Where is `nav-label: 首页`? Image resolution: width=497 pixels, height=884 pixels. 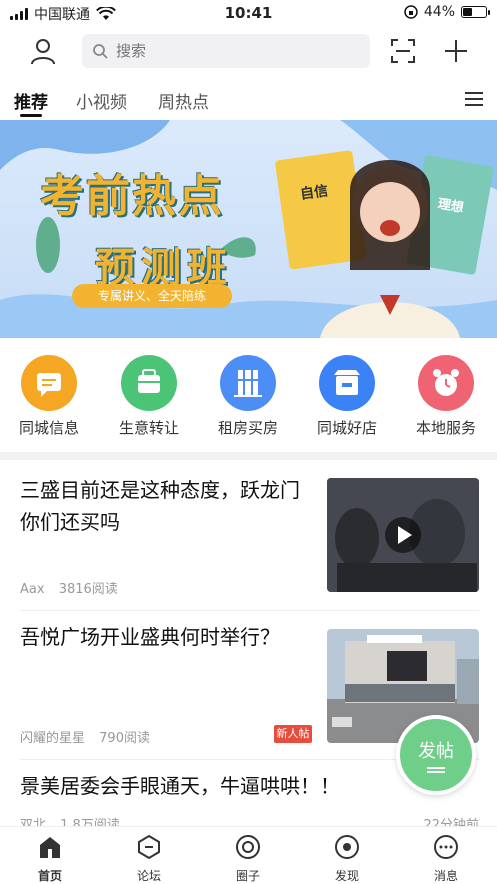
nav-label: 首页 is located at coordinates (49, 876).